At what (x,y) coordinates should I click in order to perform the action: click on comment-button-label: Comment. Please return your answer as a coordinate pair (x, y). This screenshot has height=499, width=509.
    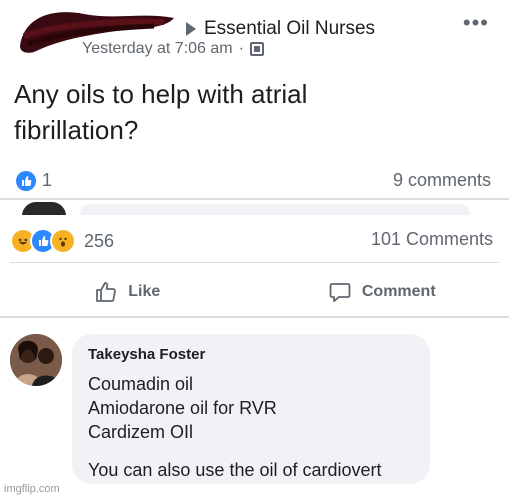
    Looking at the image, I should click on (398, 291).